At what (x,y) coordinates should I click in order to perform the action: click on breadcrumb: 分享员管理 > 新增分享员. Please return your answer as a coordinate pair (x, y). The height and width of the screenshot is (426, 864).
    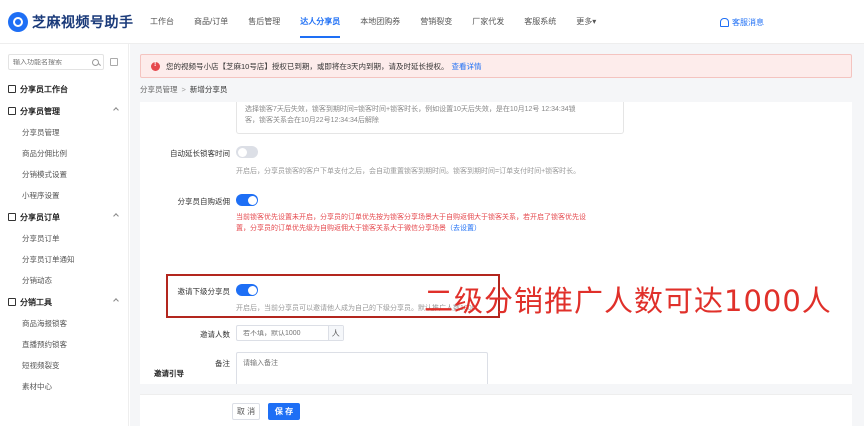
    Looking at the image, I should click on (183, 89).